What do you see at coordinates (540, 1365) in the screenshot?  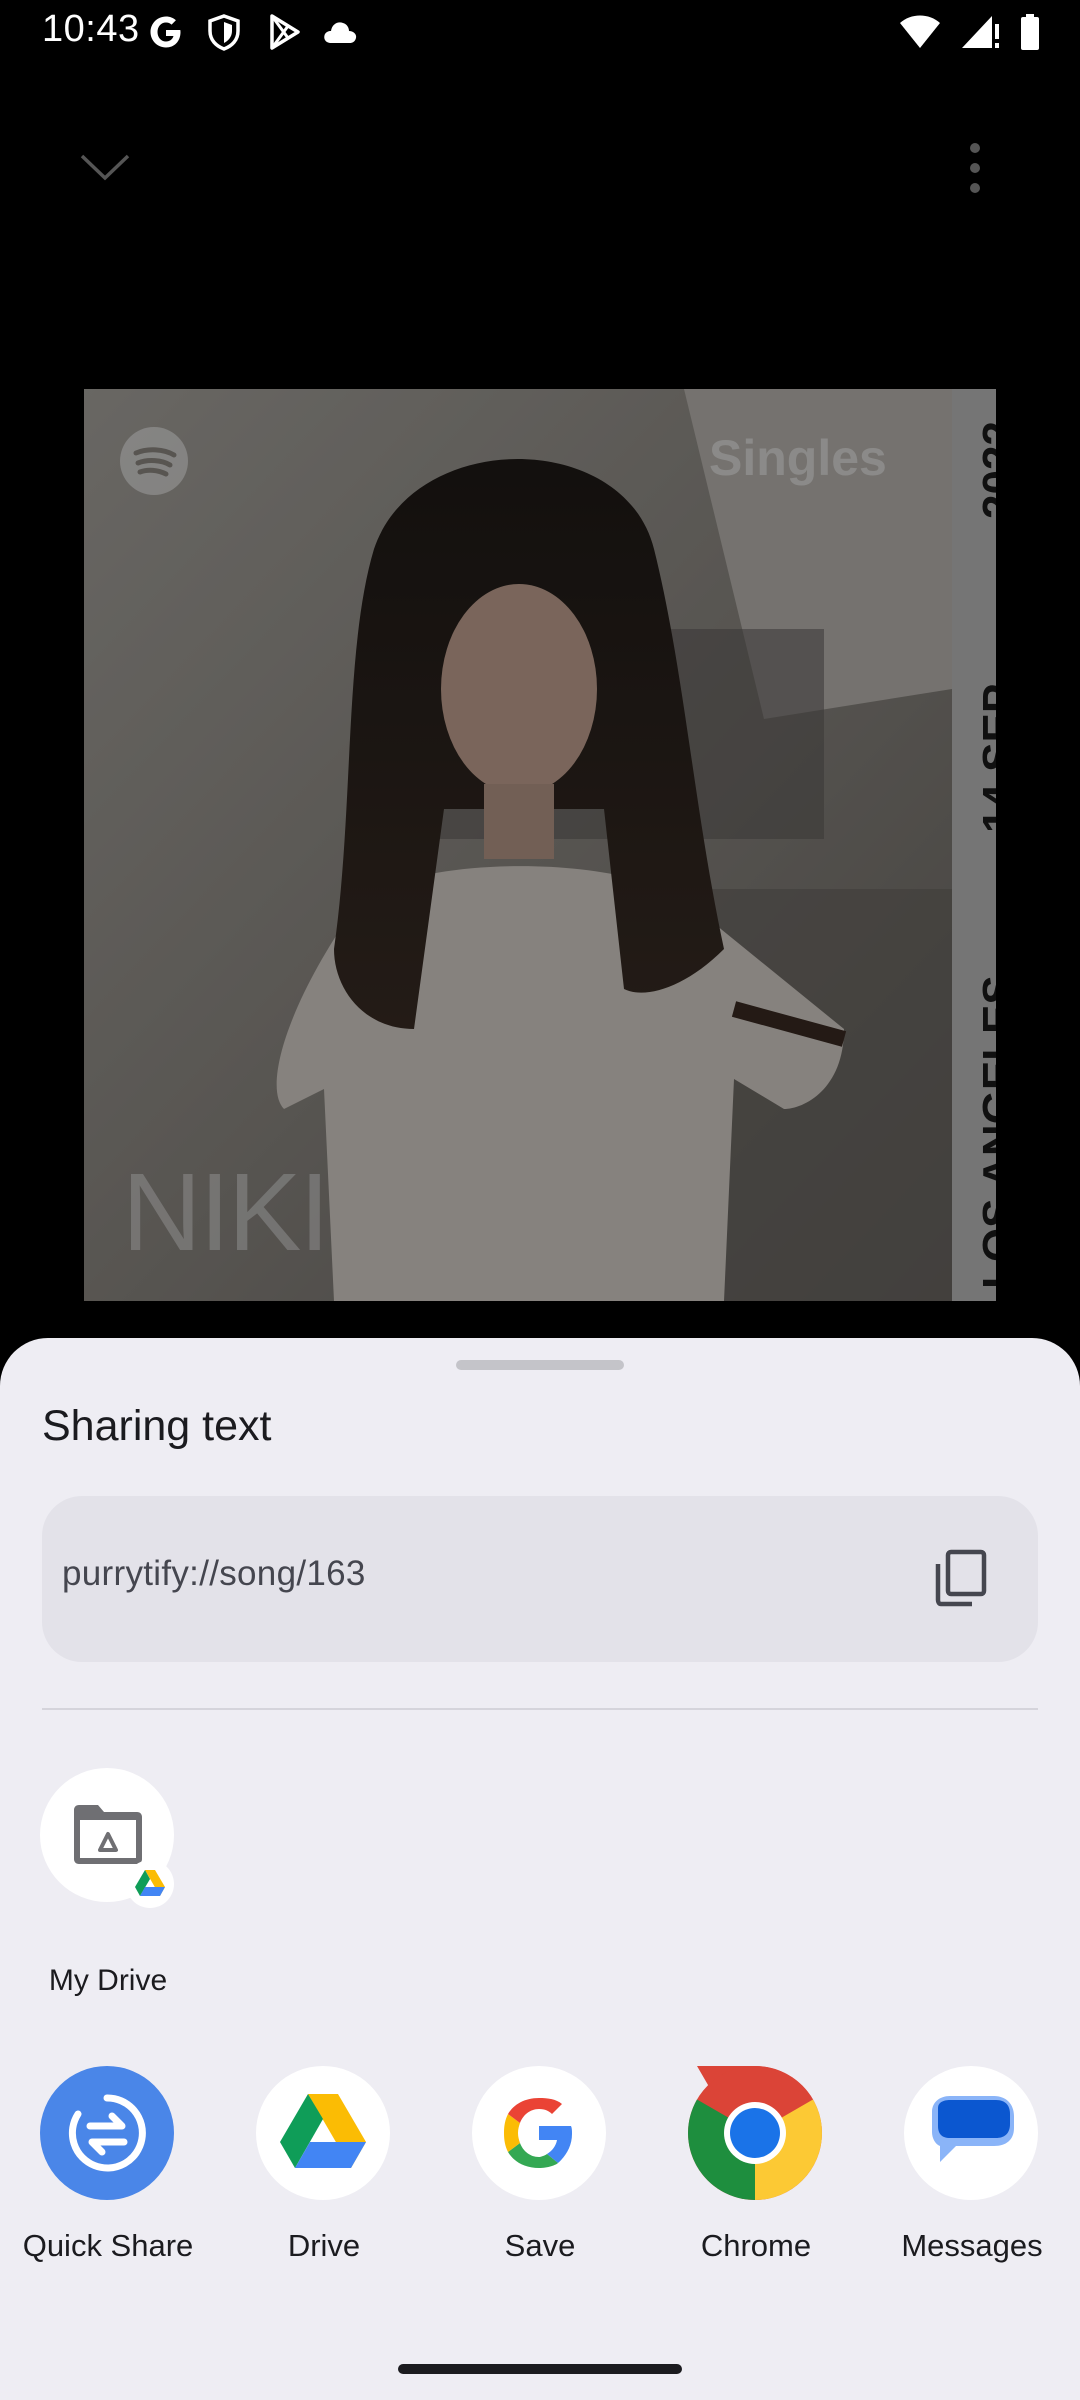 I see `drag-handle` at bounding box center [540, 1365].